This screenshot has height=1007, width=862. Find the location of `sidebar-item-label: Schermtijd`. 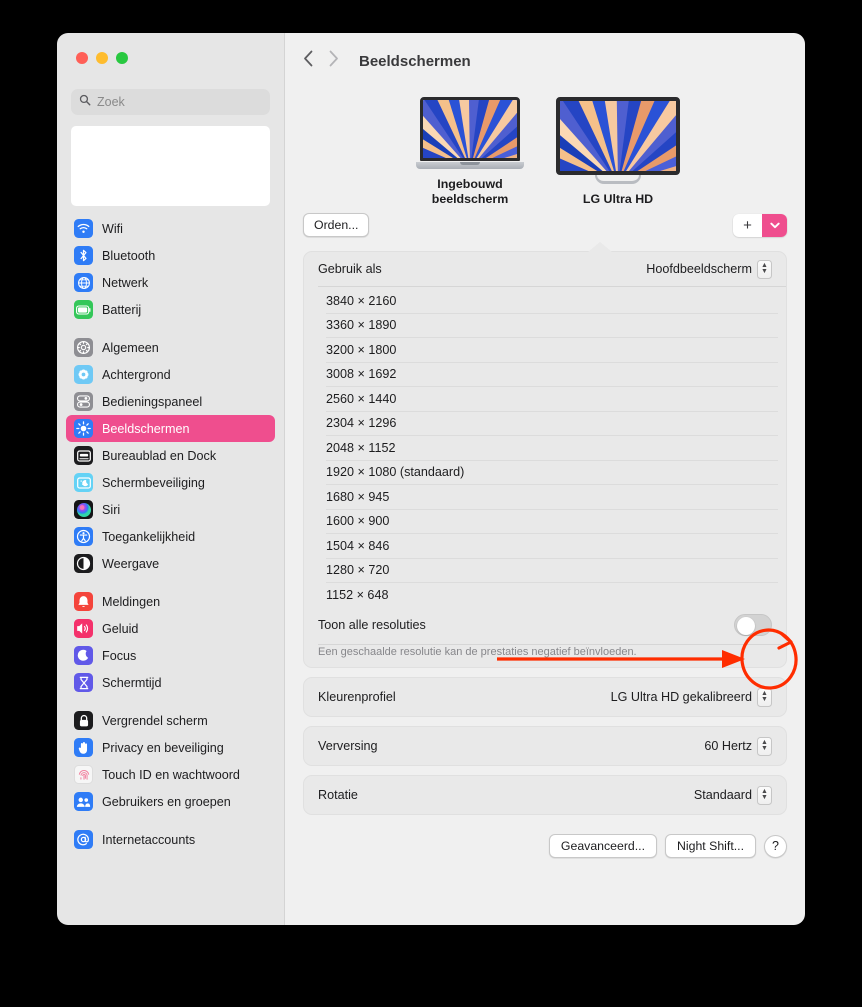

sidebar-item-label: Schermtijd is located at coordinates (132, 682).